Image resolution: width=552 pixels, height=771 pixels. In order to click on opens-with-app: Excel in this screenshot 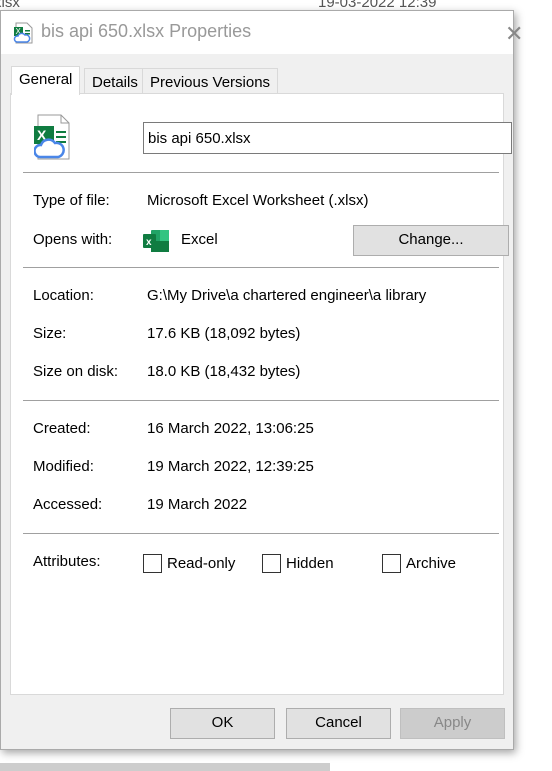, I will do `click(199, 239)`.